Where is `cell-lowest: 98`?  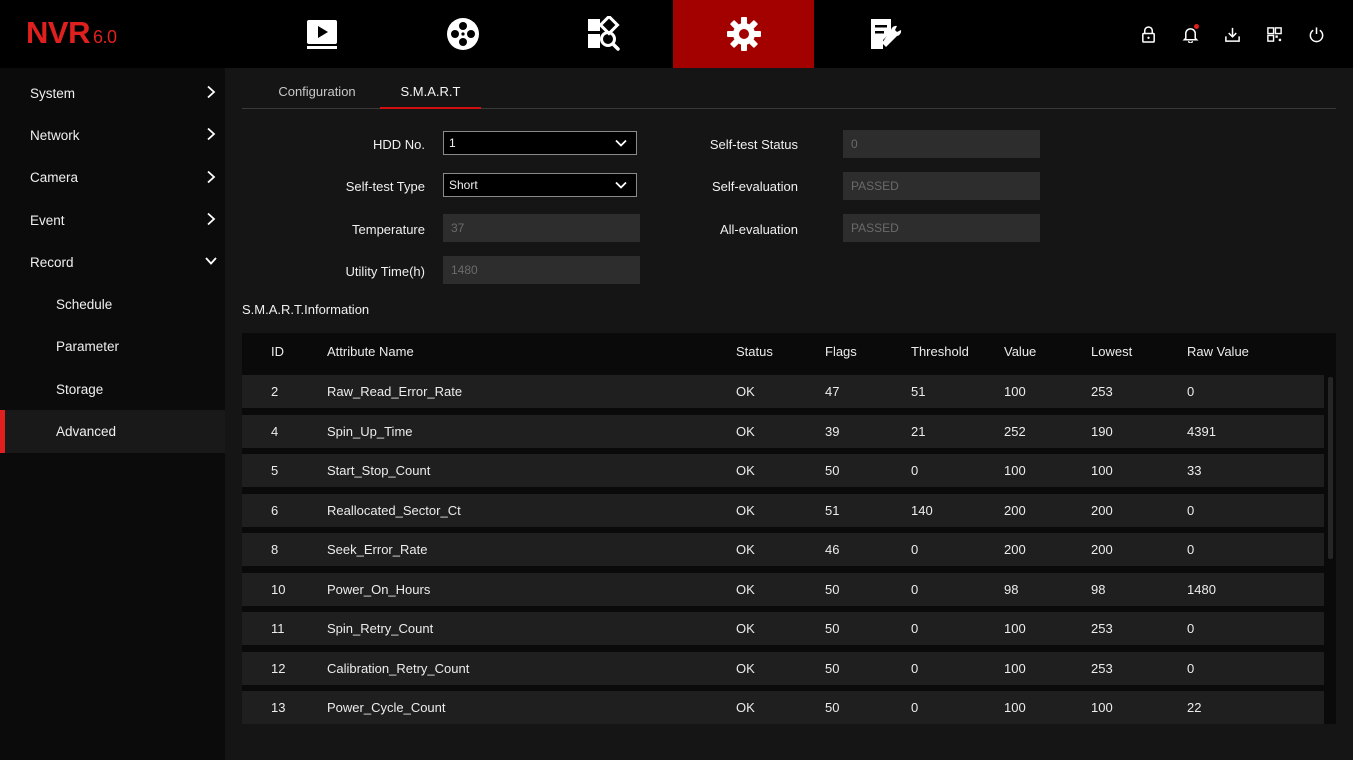 cell-lowest: 98 is located at coordinates (1098, 589).